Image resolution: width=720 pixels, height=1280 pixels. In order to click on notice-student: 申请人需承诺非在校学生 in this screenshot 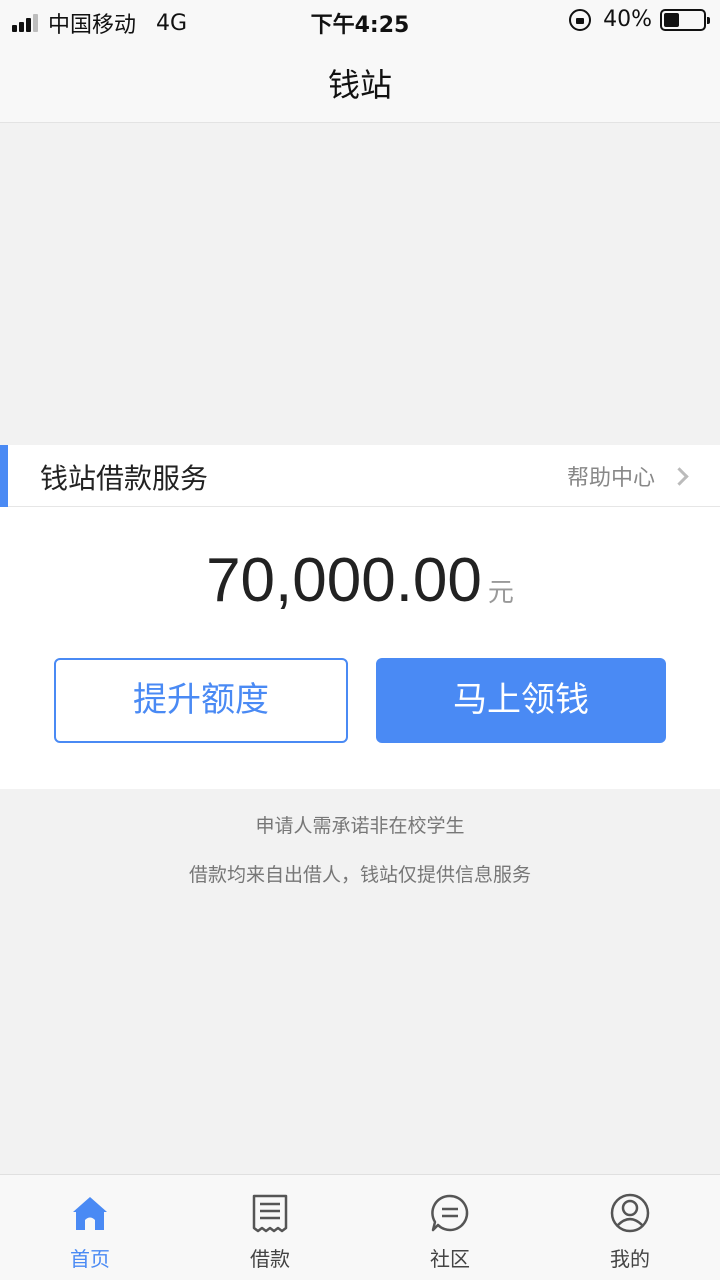, I will do `click(360, 826)`.